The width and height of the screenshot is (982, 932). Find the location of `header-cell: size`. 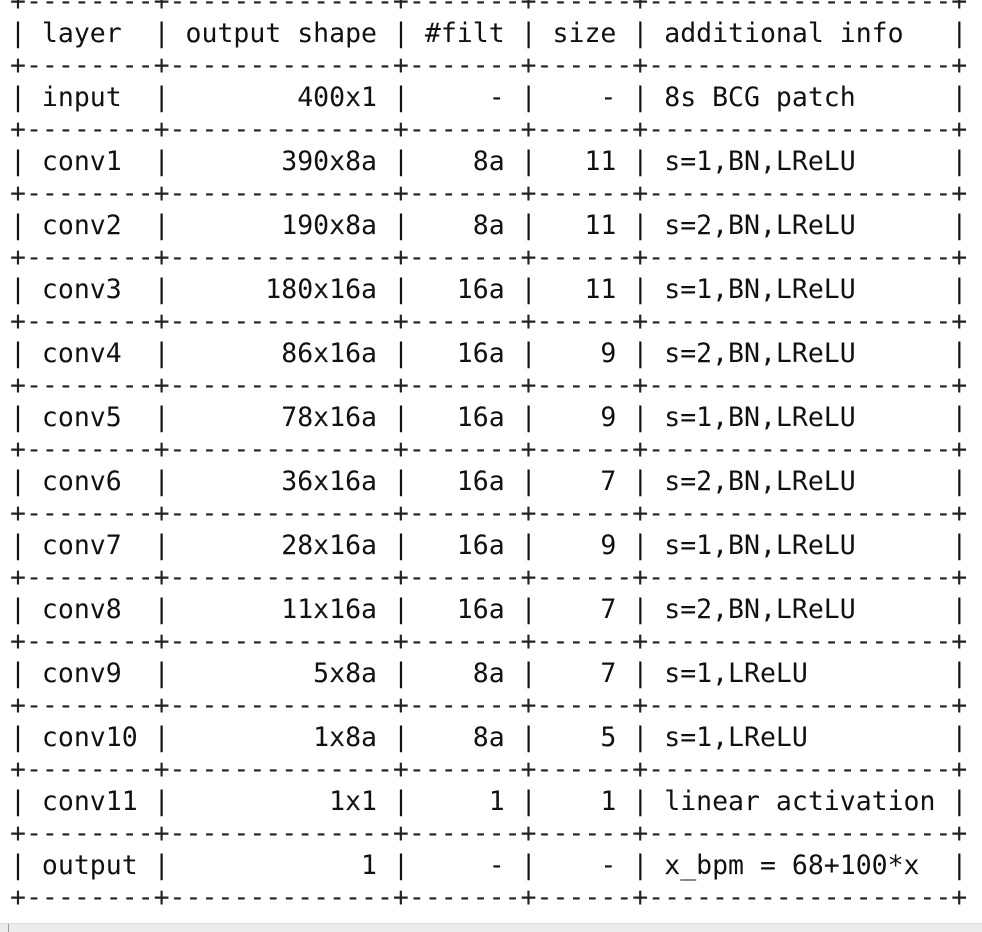

header-cell: size is located at coordinates (584, 33).